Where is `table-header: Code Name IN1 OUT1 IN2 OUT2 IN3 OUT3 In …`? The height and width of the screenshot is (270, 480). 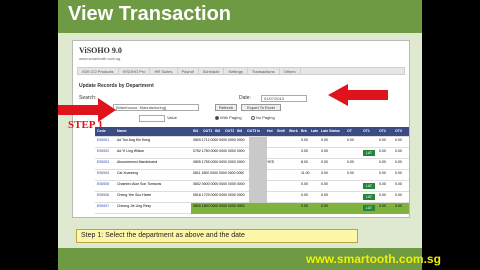
table-header: Code Name IN1 OUT1 IN2 OUT2 IN3 OUT3 In … is located at coordinates (252, 132).